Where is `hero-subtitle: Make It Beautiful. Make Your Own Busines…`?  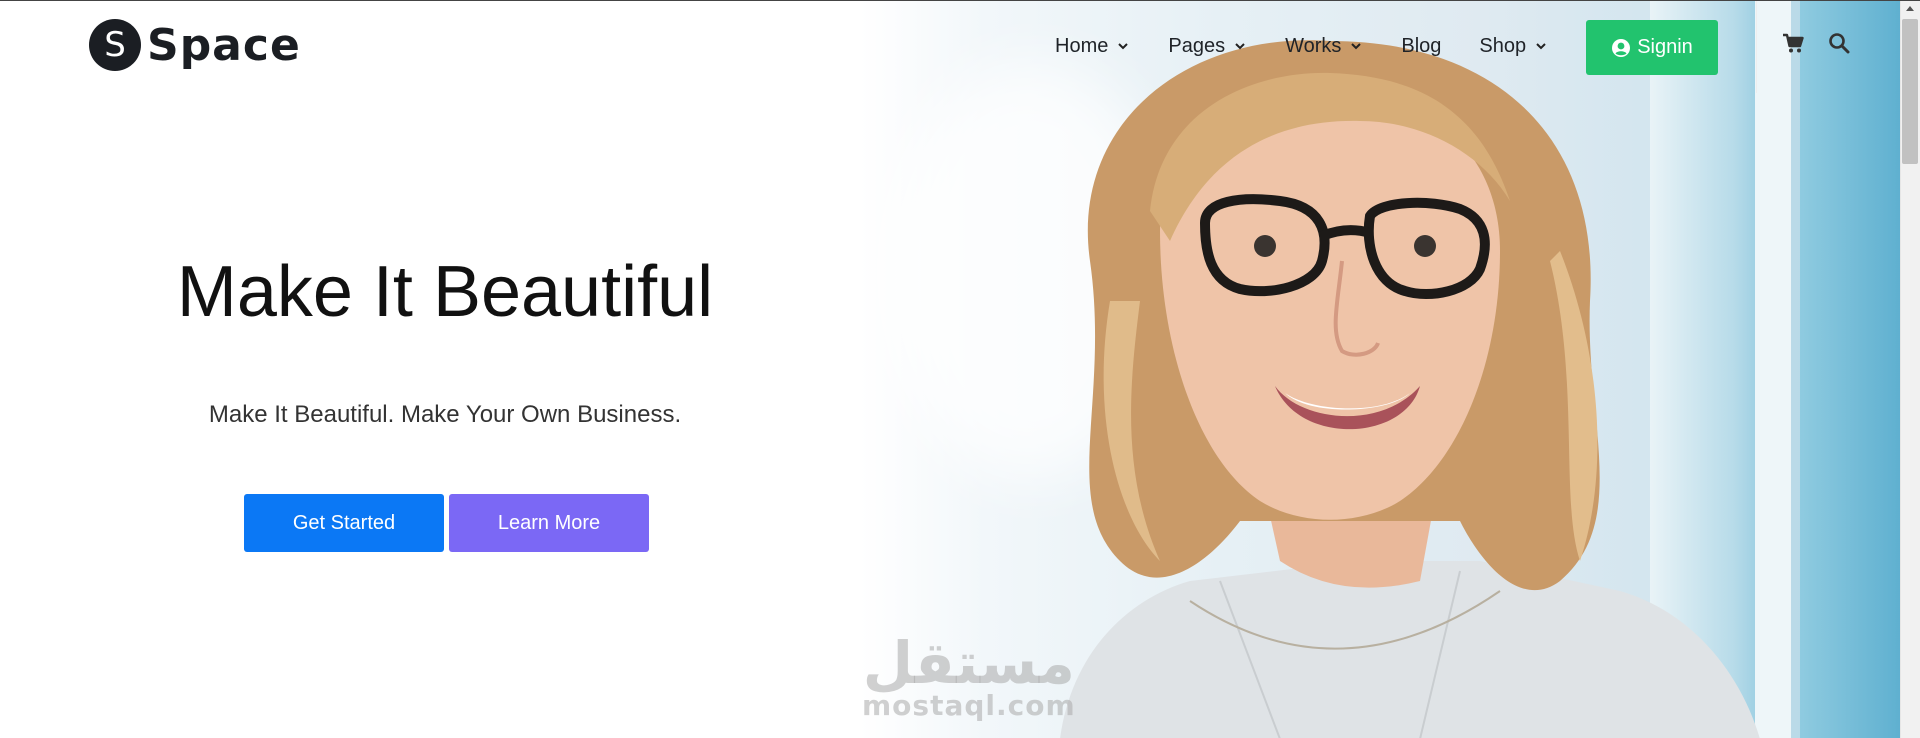
hero-subtitle: Make It Beautiful. Make Your Own Busines… is located at coordinates (445, 414).